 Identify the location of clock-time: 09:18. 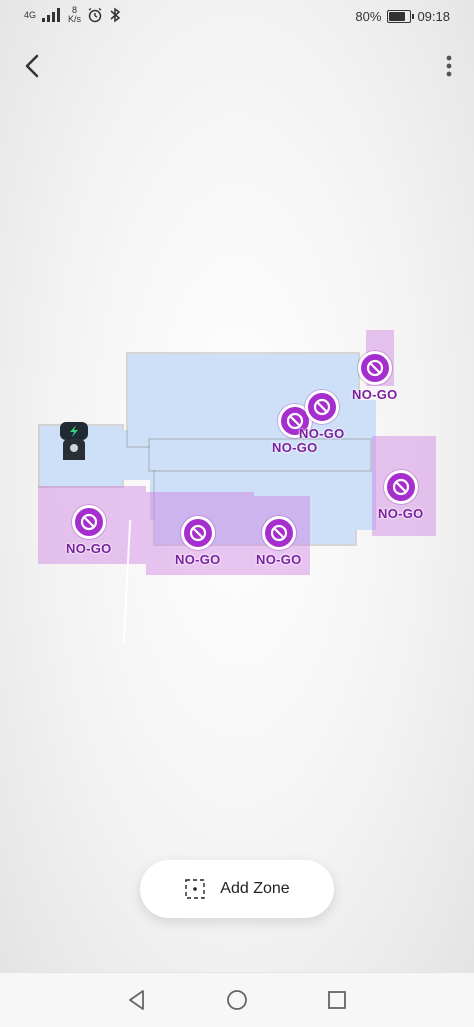
(433, 16).